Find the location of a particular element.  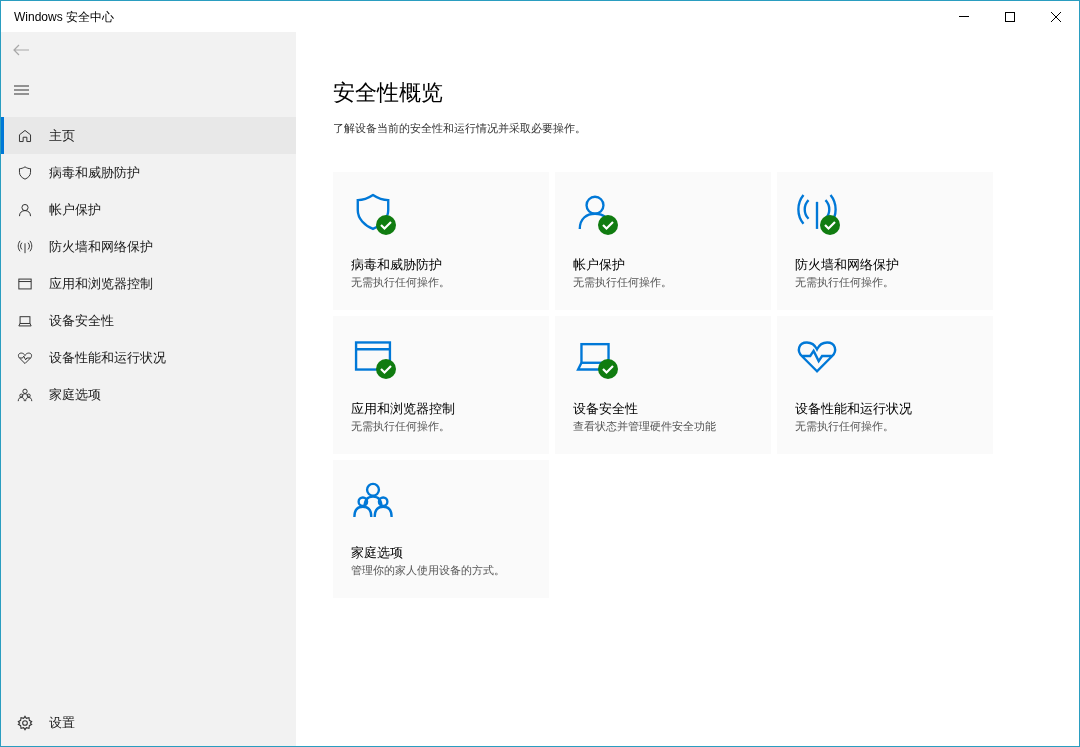

status-card: 设备安全性 查看状态并管理硬件安全功能 is located at coordinates (663, 384).